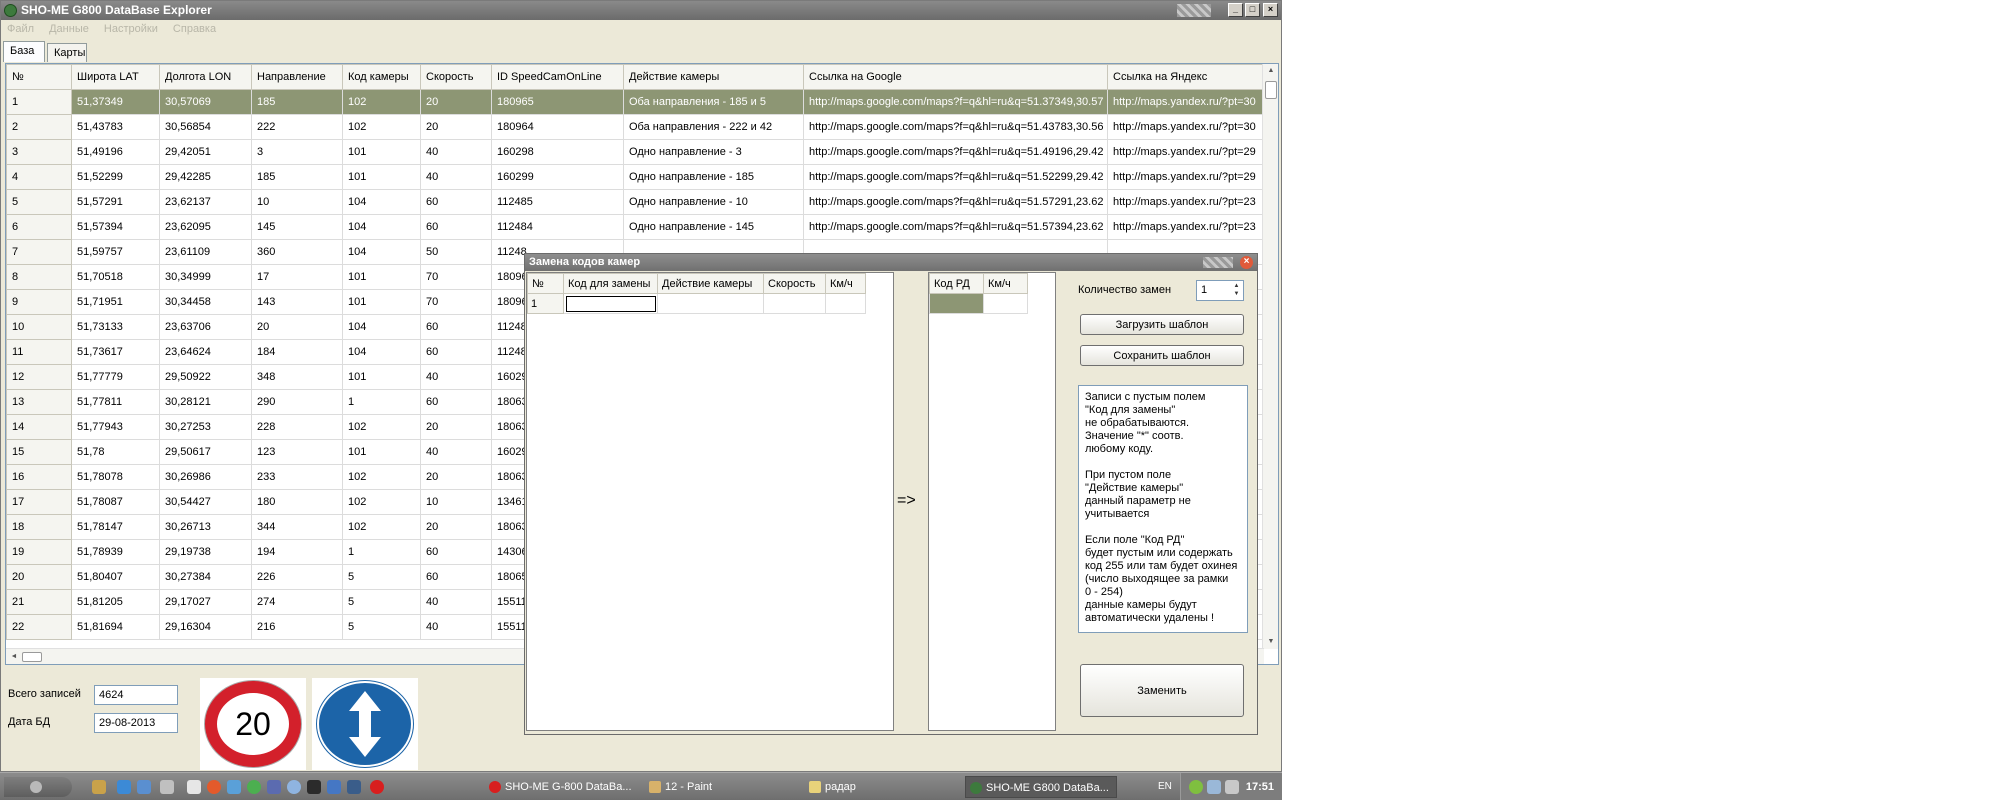 This screenshot has height=800, width=1996. I want to click on quicklaunch-pencil-icon, so click(99, 787).